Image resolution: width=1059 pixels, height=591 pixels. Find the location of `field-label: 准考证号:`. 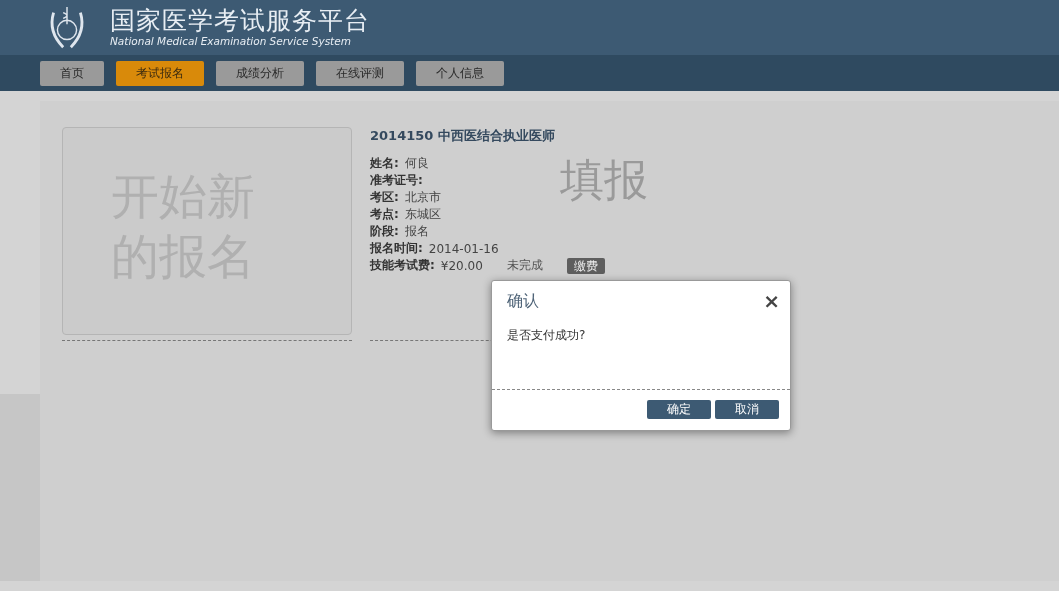

field-label: 准考证号: is located at coordinates (396, 180).